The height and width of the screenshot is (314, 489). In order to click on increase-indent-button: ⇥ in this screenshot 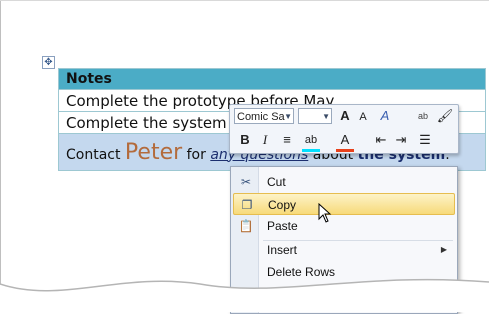, I will do `click(401, 140)`.